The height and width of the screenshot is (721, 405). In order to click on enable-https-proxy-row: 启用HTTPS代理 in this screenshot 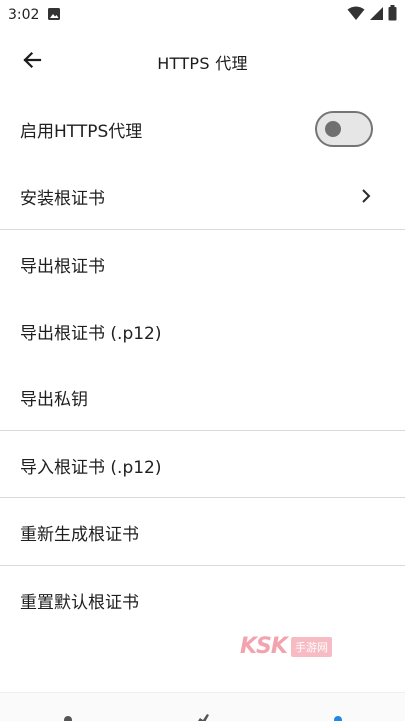, I will do `click(202, 129)`.